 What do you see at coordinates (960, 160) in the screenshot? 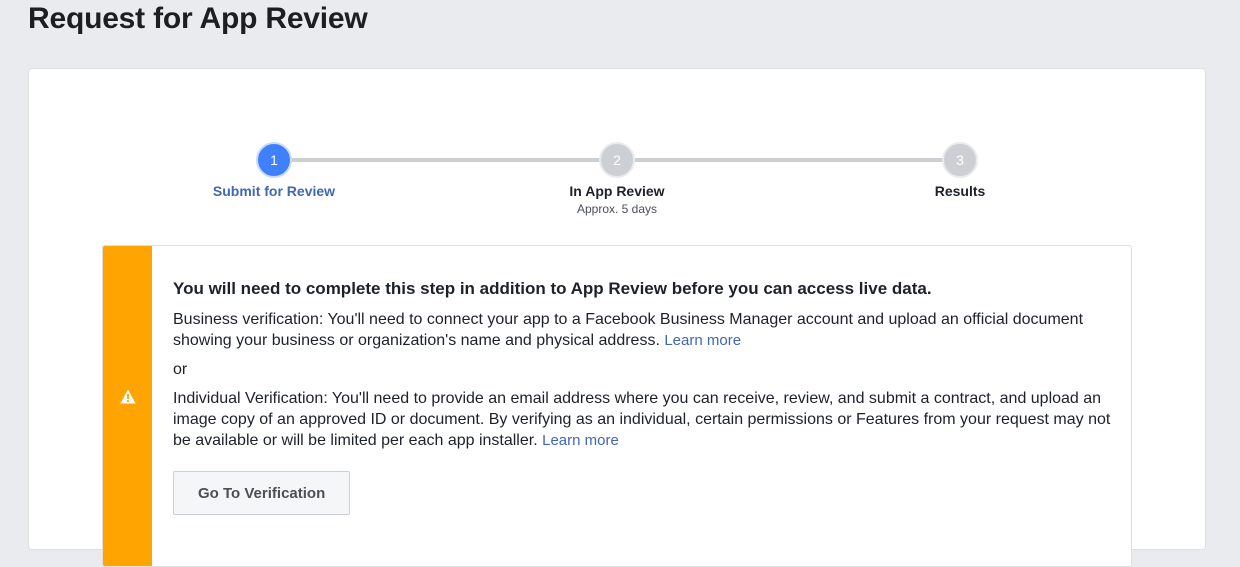
I see `step-3-circle: 3` at bounding box center [960, 160].